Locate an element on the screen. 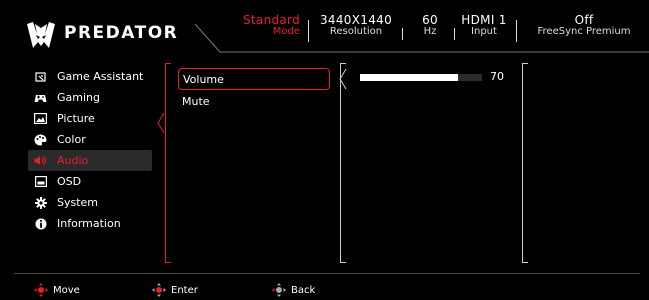 This screenshot has width=649, height=300. empty-bracket is located at coordinates (525, 163).